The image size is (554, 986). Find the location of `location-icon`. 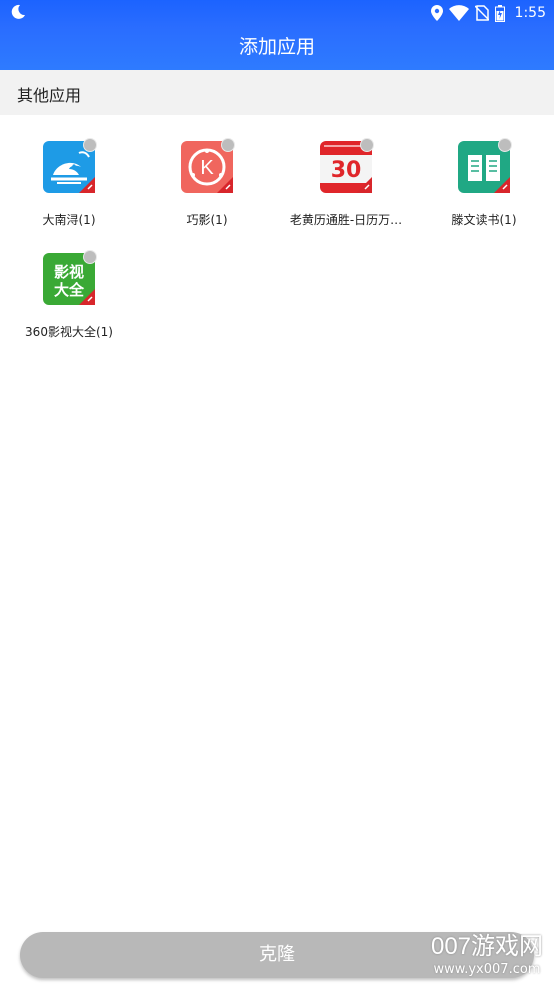

location-icon is located at coordinates (436, 13).